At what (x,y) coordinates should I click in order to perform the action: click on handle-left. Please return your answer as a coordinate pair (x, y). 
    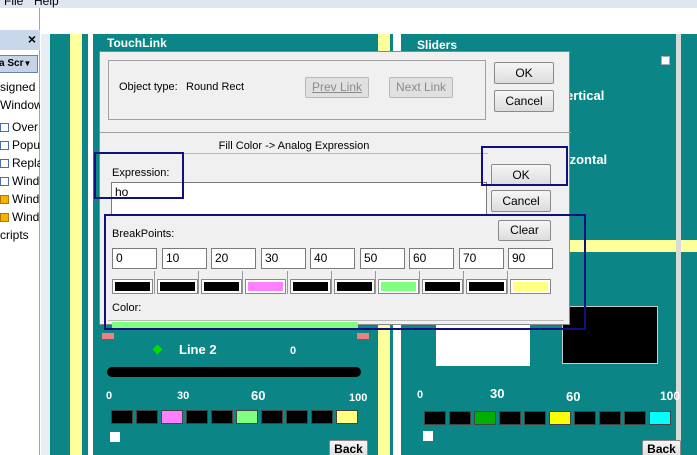
    Looking at the image, I should click on (108, 336).